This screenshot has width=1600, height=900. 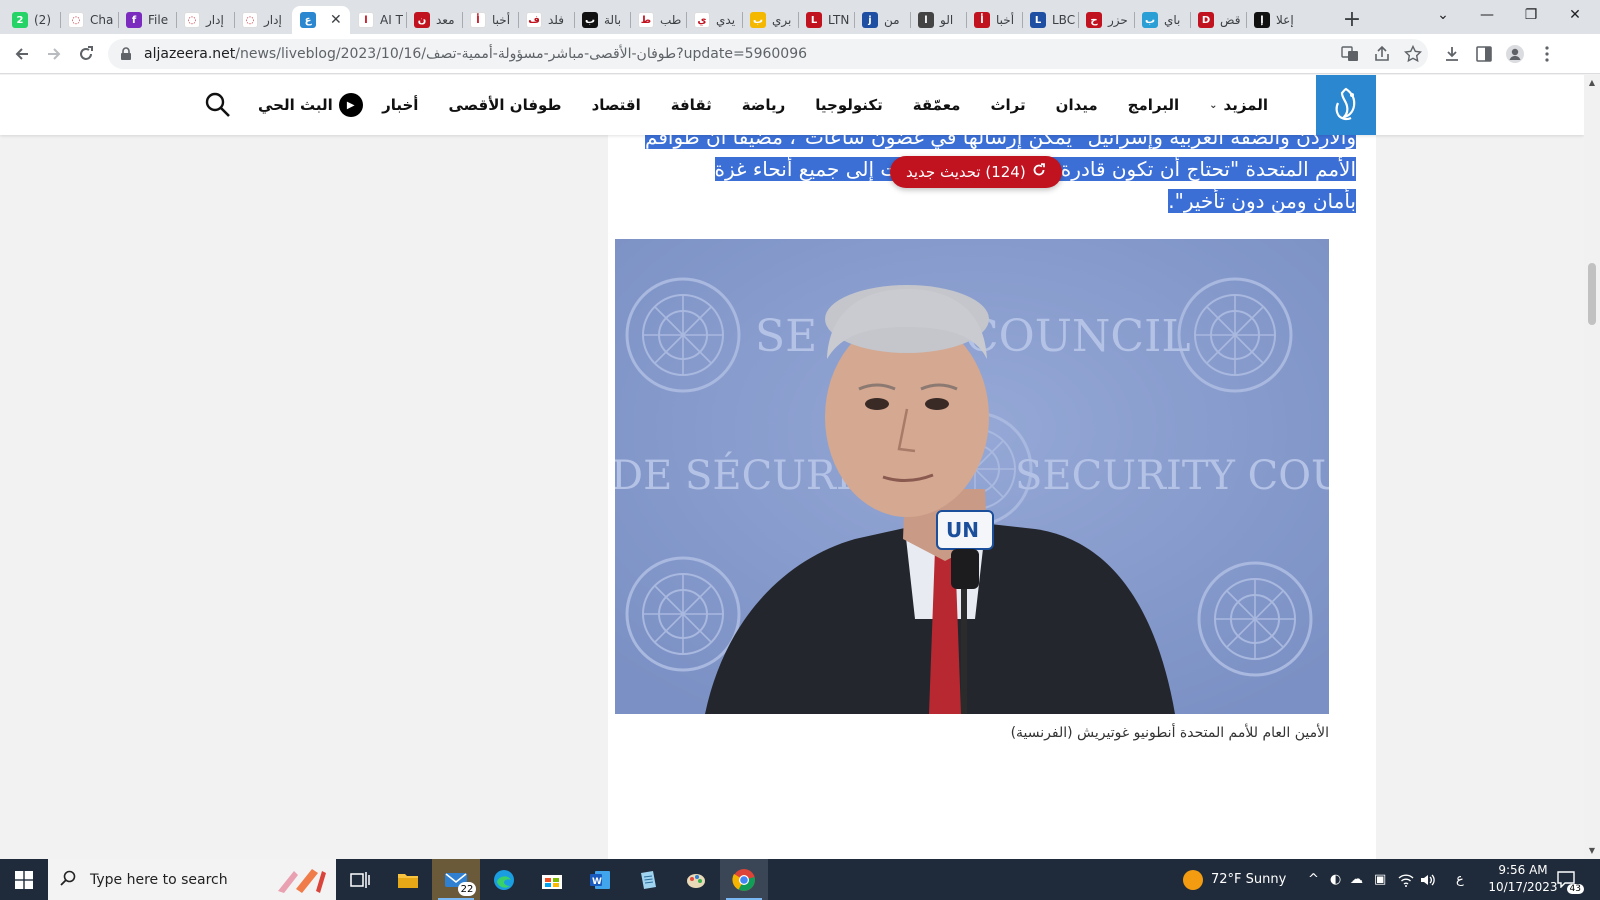 I want to click on browser-tab: ب باي, so click(x=1162, y=20).